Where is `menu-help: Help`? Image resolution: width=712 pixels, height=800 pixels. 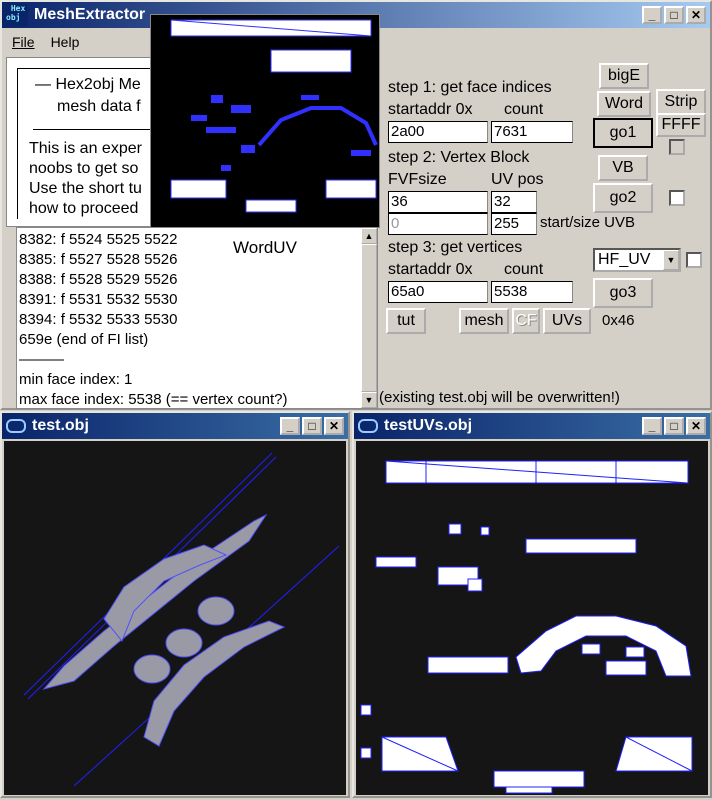 menu-help: Help is located at coordinates (65, 42).